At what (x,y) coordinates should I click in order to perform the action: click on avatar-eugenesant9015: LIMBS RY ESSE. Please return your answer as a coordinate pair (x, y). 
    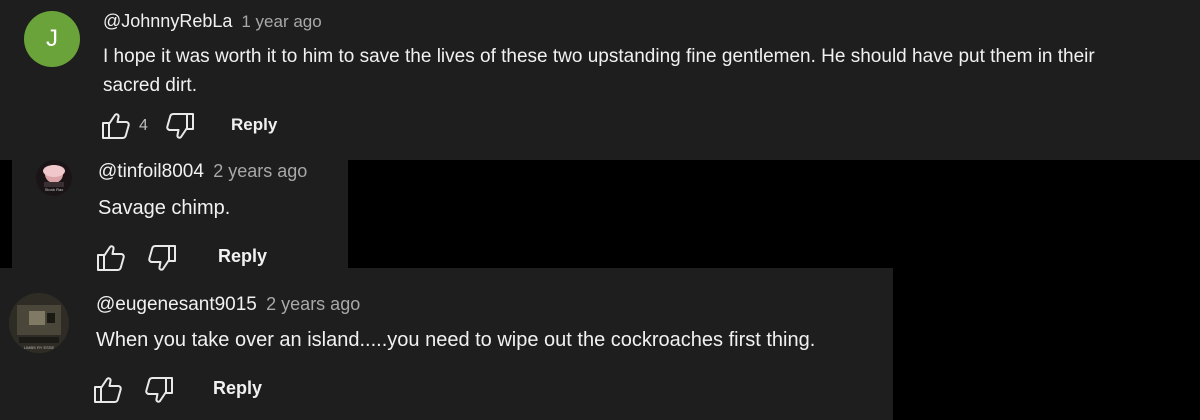
    Looking at the image, I should click on (39, 323).